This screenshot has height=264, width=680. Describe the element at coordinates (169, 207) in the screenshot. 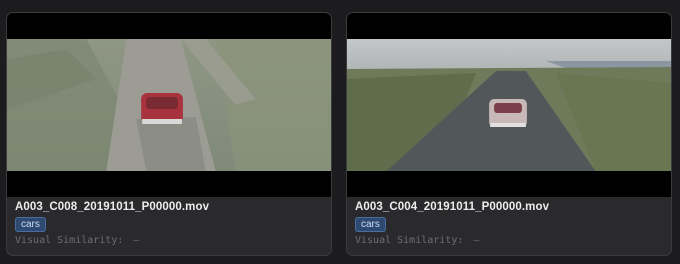

I see `clip-filename: A003_C008_20191011_P00000.mov` at that location.